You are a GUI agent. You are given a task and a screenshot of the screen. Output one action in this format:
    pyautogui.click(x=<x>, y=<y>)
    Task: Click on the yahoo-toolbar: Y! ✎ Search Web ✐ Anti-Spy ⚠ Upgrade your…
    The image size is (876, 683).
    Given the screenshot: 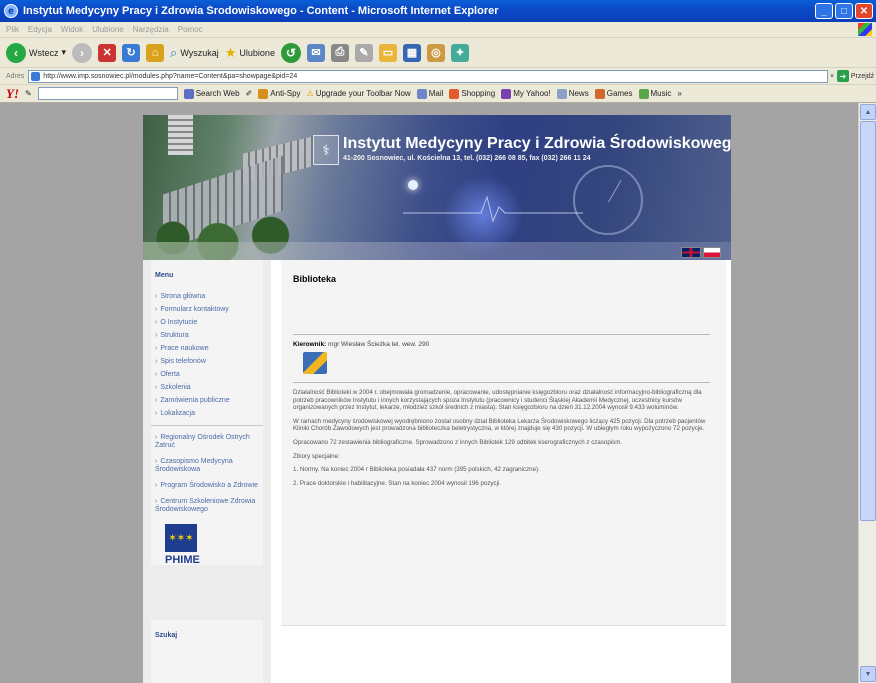 What is the action you would take?
    pyautogui.click(x=438, y=94)
    